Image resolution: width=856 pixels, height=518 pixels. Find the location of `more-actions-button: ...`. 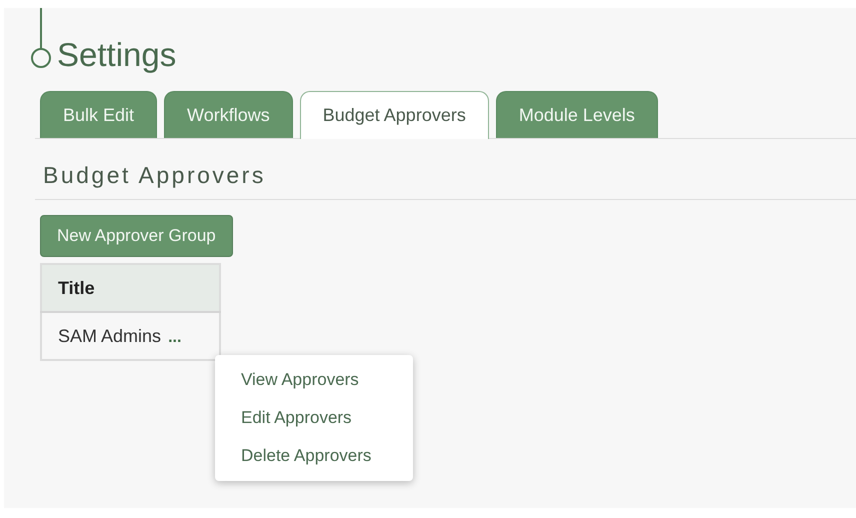

more-actions-button: ... is located at coordinates (175, 337).